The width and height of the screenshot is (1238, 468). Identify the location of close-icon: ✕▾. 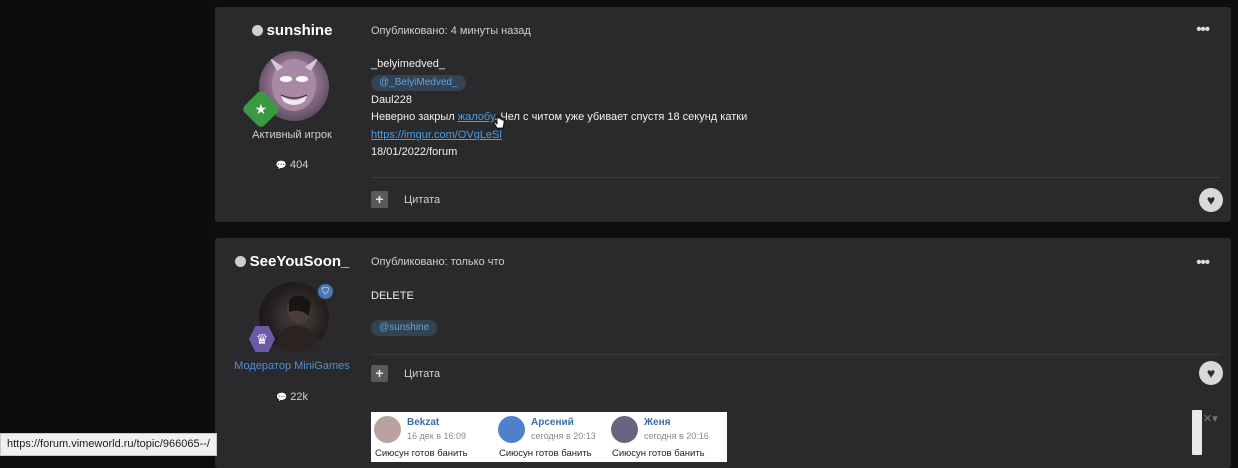
(1210, 418).